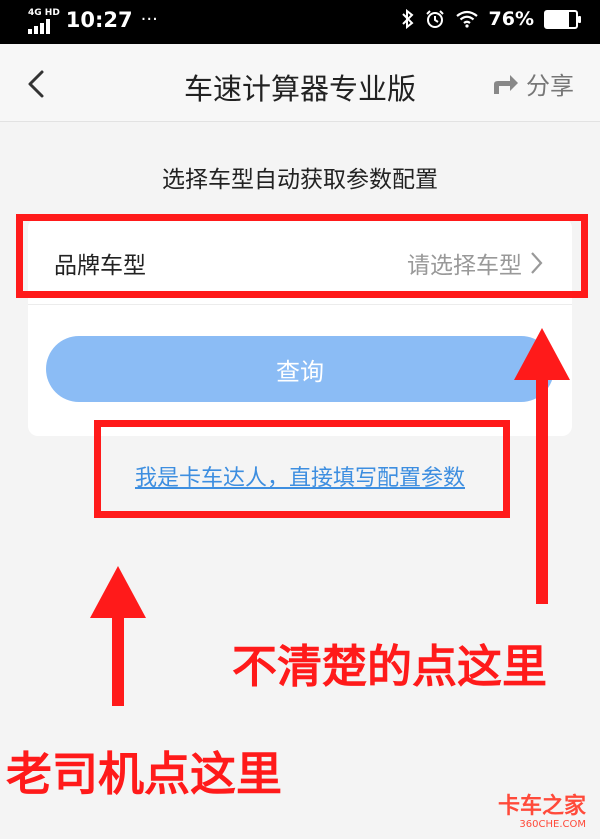 The height and width of the screenshot is (839, 600). Describe the element at coordinates (511, 19) in the screenshot. I see `battery-percent: 76%` at that location.